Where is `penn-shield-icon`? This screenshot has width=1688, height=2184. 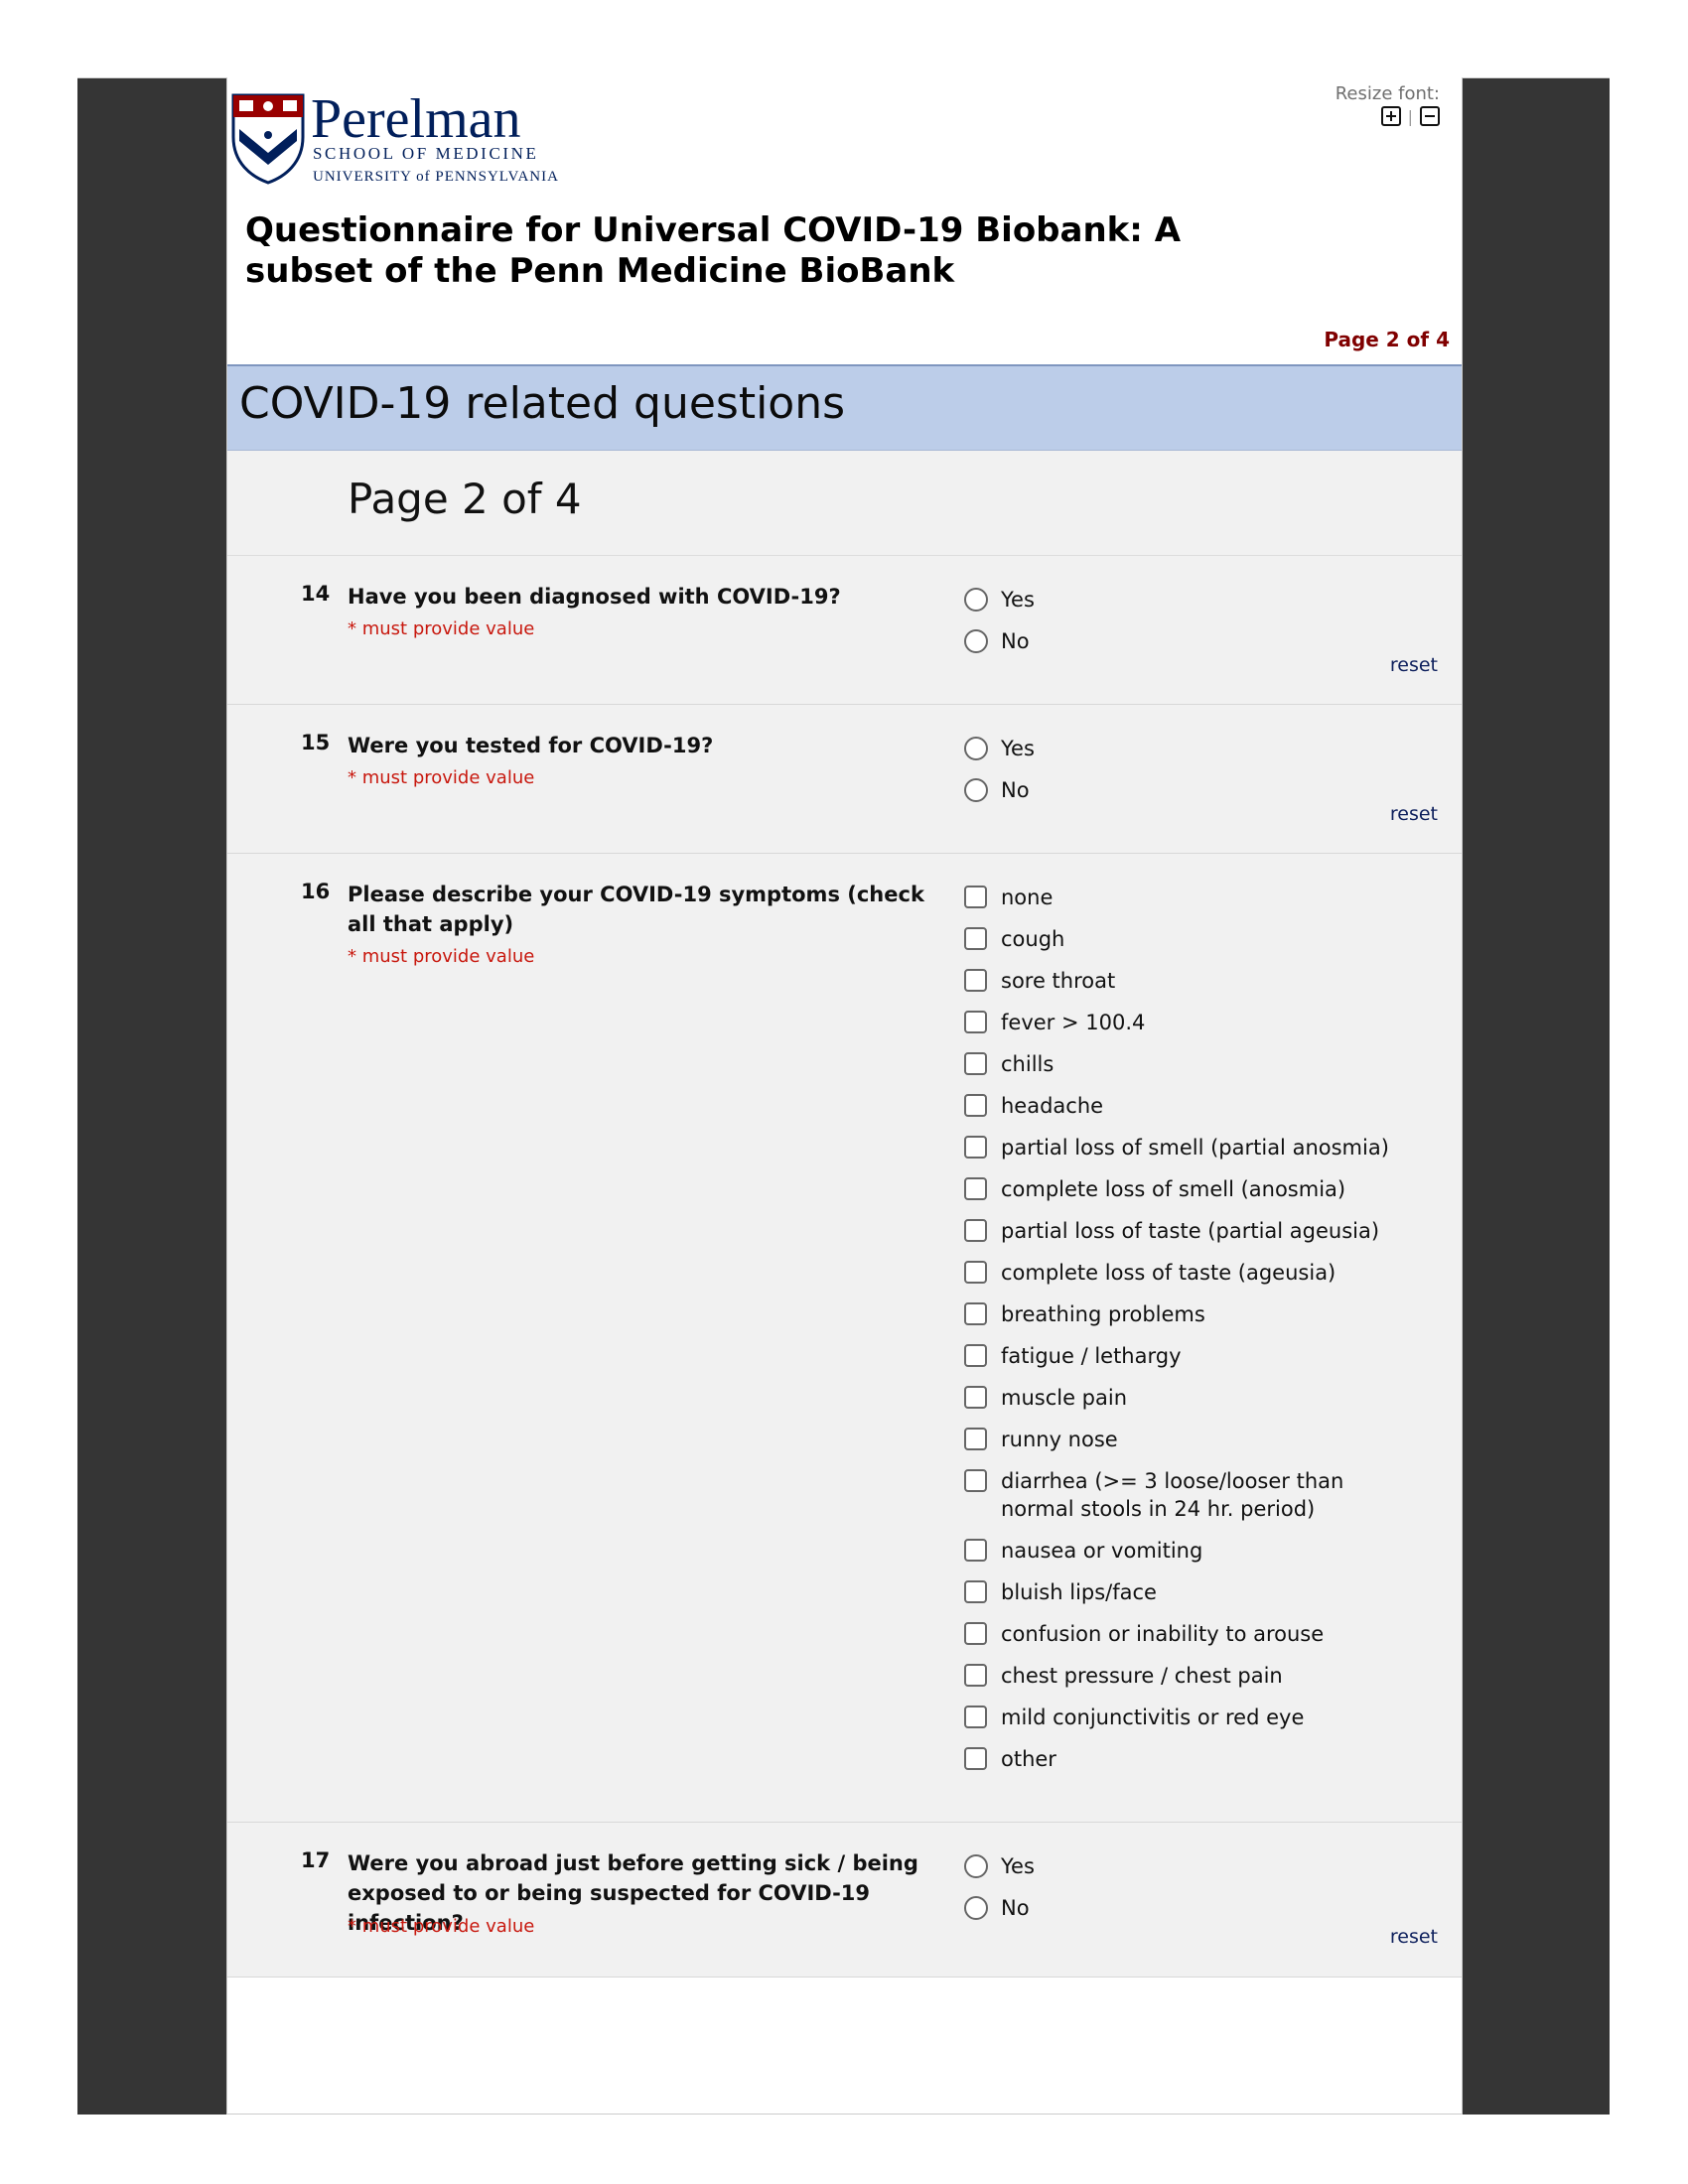 penn-shield-icon is located at coordinates (268, 139).